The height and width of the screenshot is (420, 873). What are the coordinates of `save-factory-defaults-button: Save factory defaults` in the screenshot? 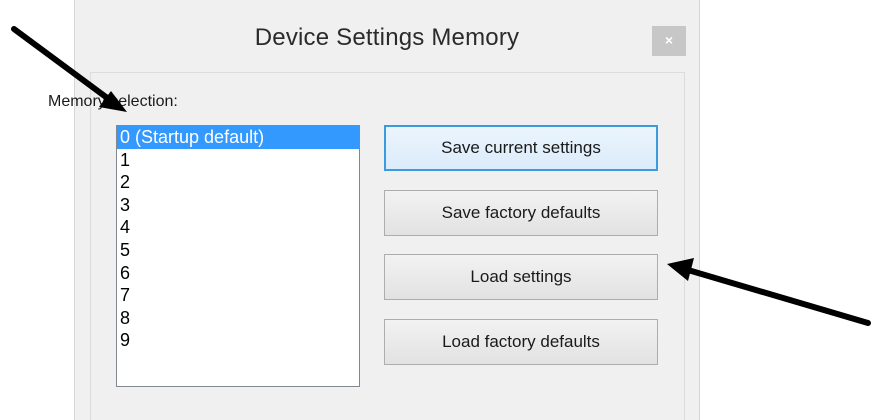 It's located at (521, 213).